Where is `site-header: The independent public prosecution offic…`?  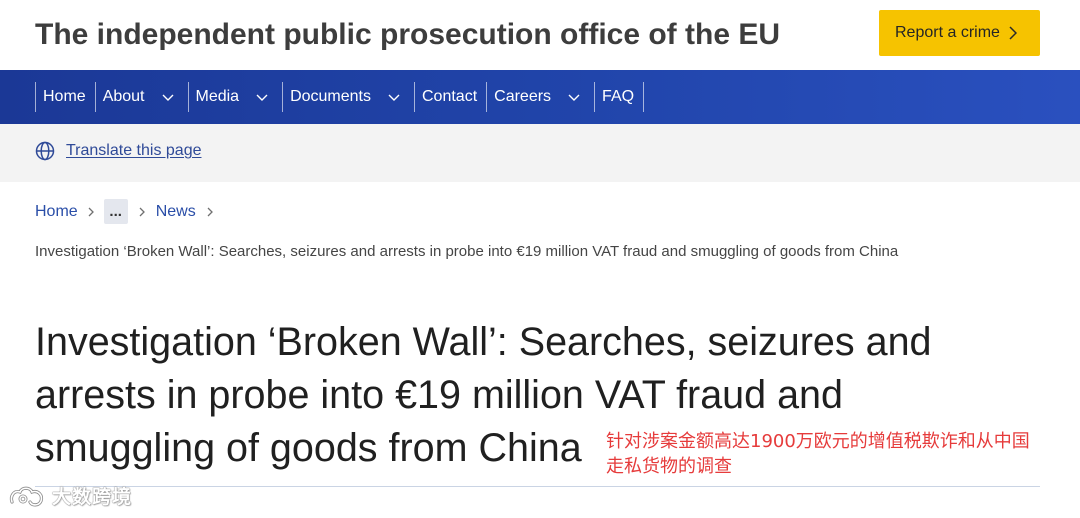 site-header: The independent public prosecution offic… is located at coordinates (540, 35).